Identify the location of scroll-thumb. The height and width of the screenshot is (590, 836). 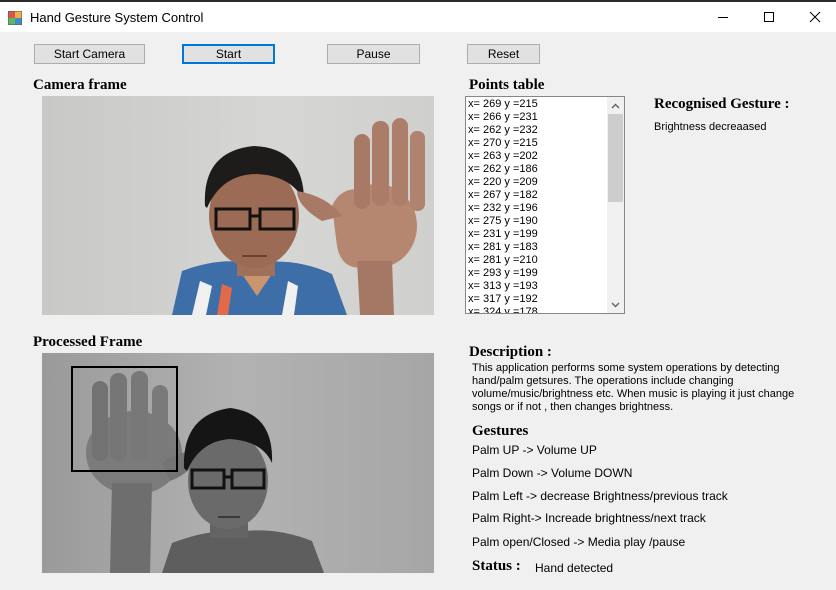
(615, 158).